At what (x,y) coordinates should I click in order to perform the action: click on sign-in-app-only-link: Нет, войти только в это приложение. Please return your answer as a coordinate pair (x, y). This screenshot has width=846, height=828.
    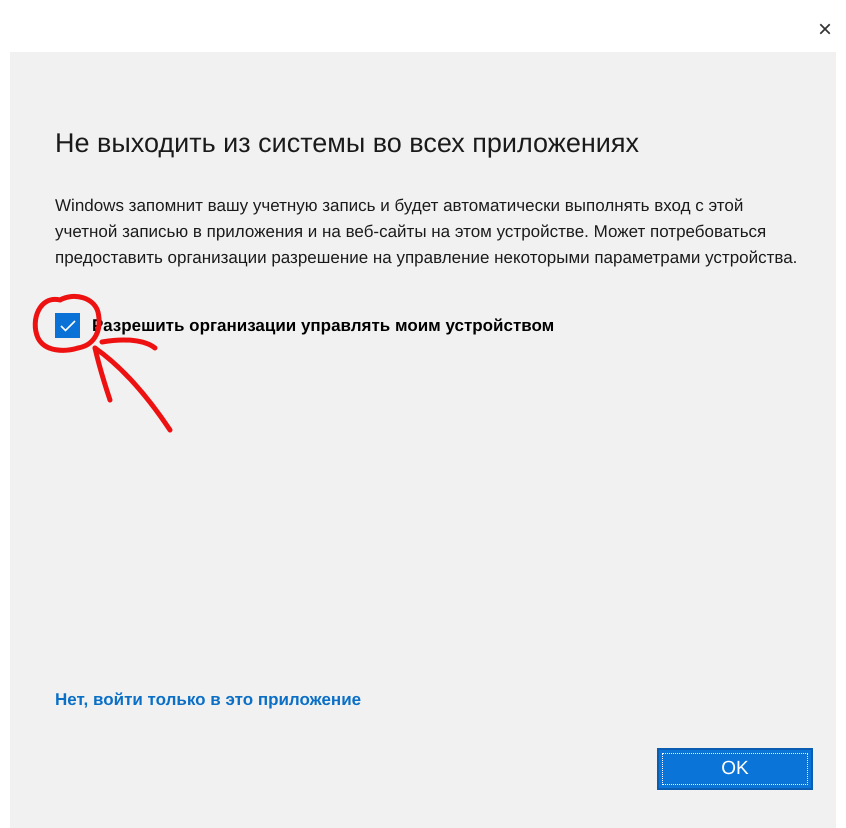
    Looking at the image, I should click on (208, 699).